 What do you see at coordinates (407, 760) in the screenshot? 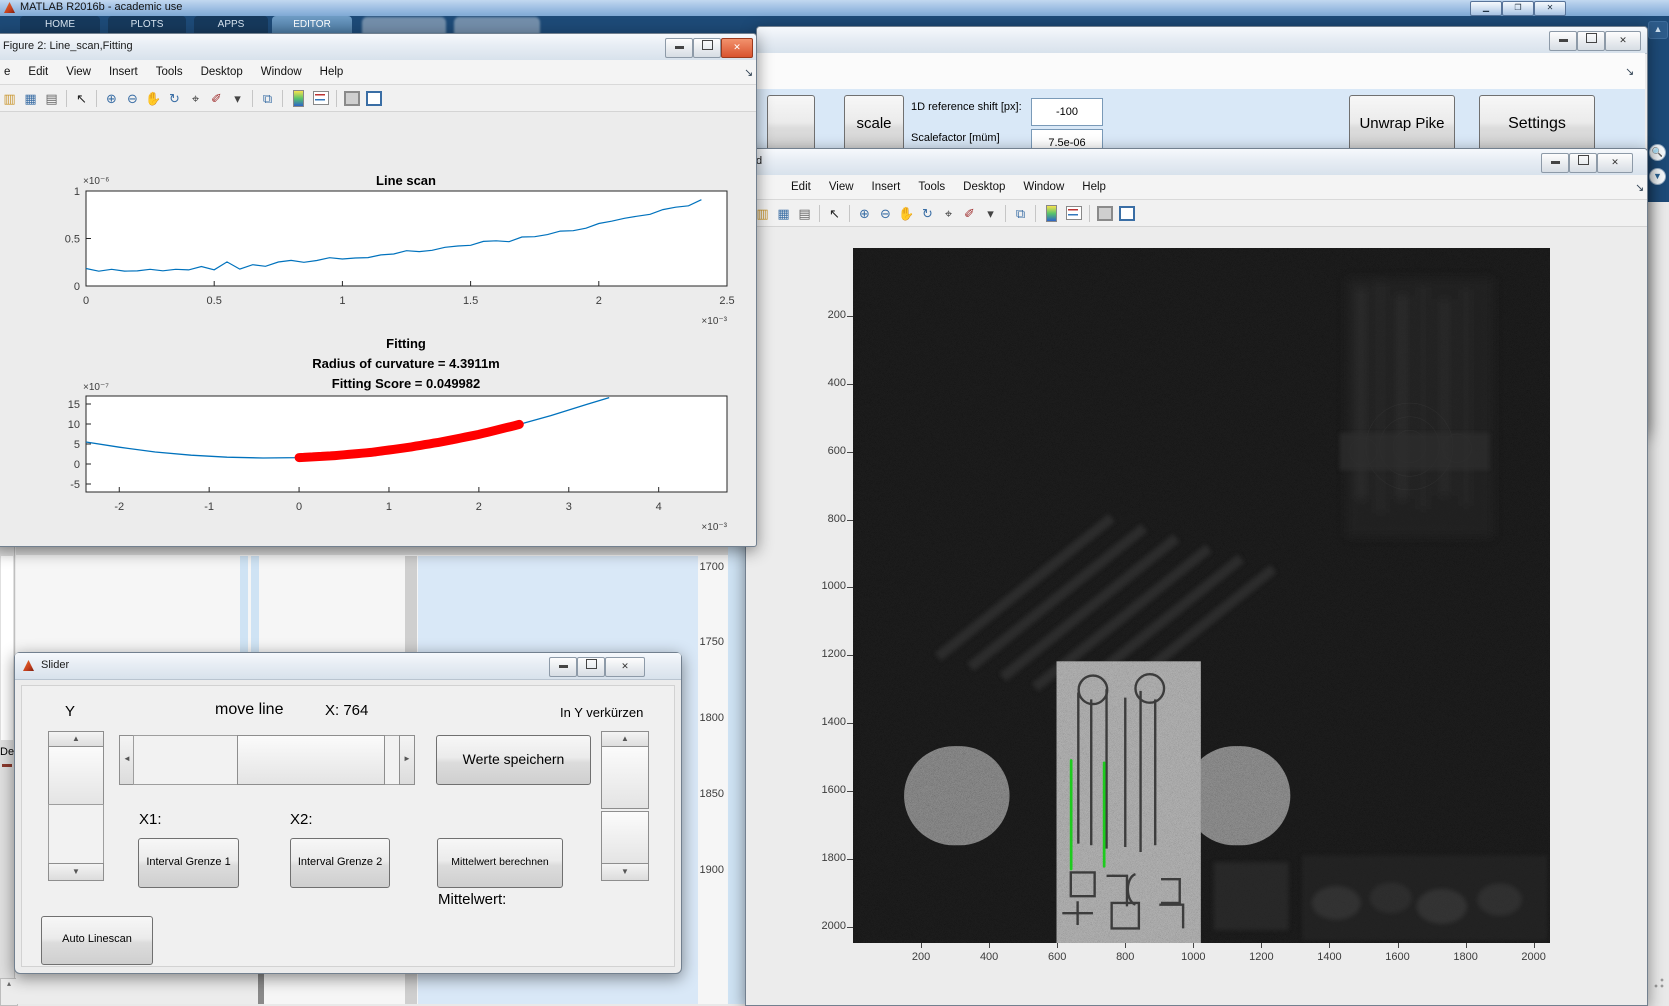
I see `move-line-right-arrow: ►` at bounding box center [407, 760].